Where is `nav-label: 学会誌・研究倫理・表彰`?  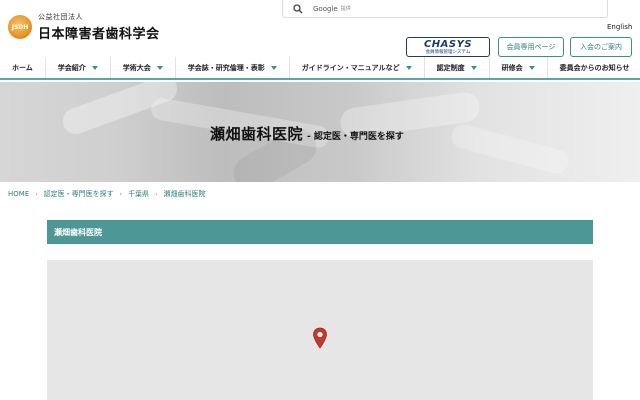
nav-label: 学会誌・研究倫理・表彰 is located at coordinates (226, 67).